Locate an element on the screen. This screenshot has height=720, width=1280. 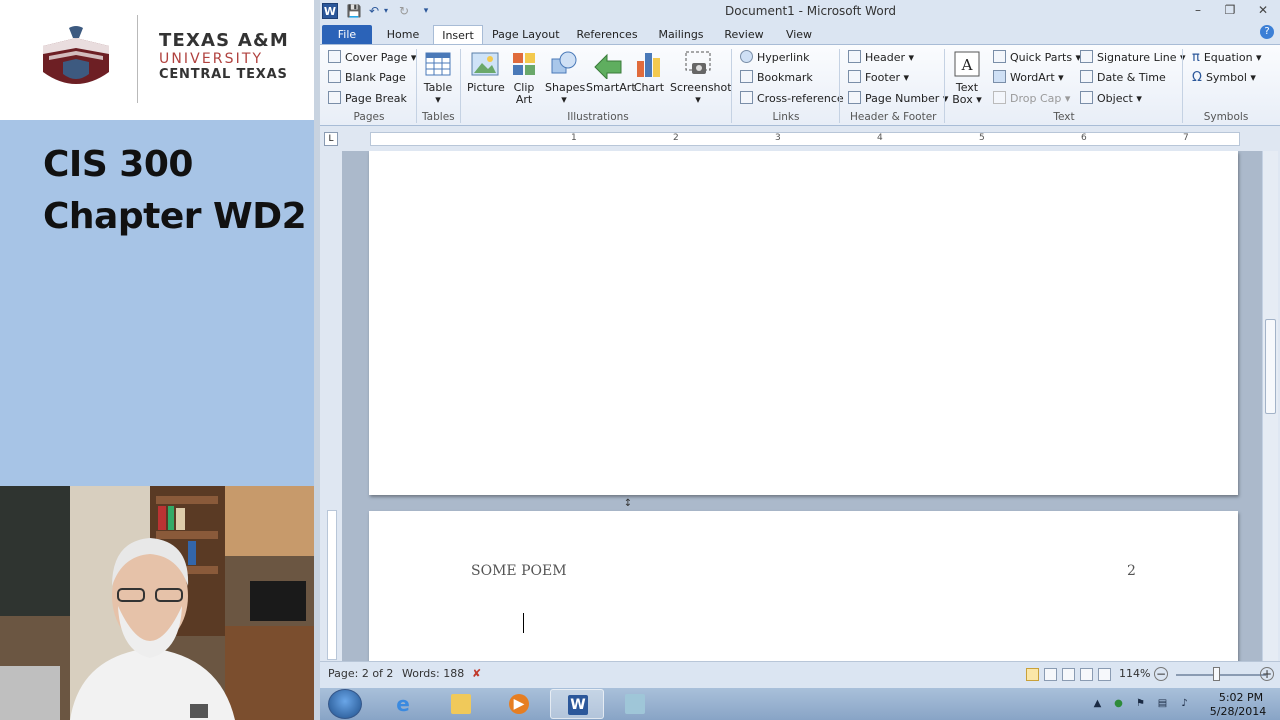
tray-app-icon: ● is located at coordinates (1118, 703).